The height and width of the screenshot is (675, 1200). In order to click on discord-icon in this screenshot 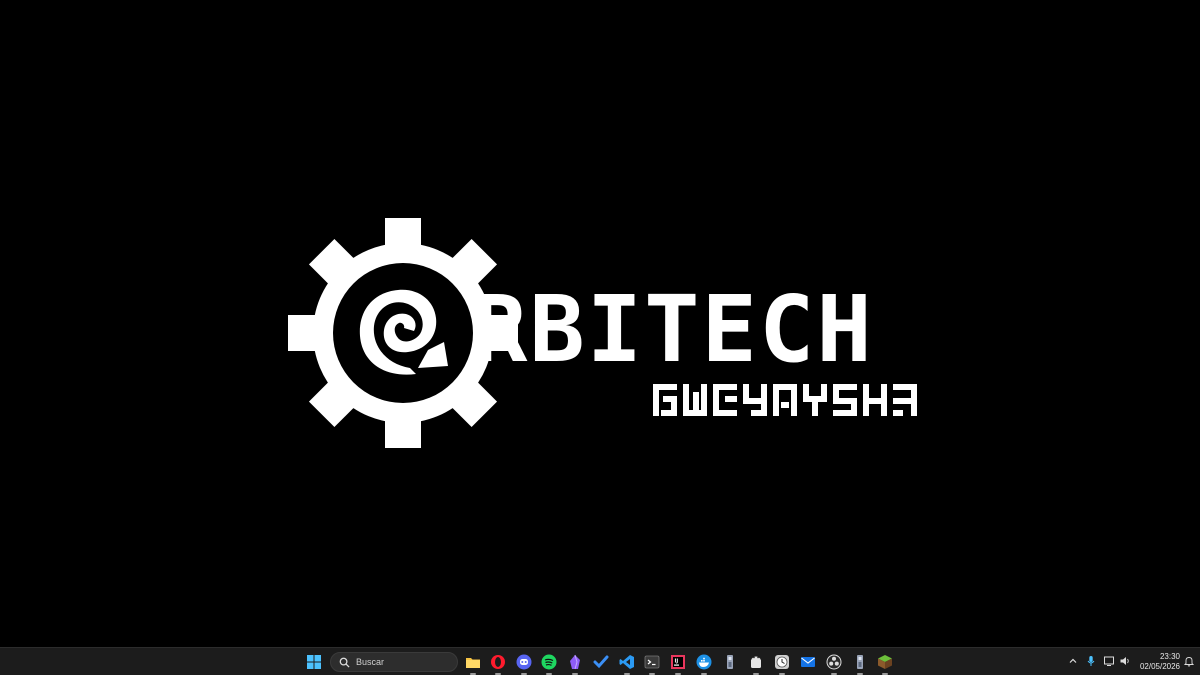, I will do `click(524, 662)`.